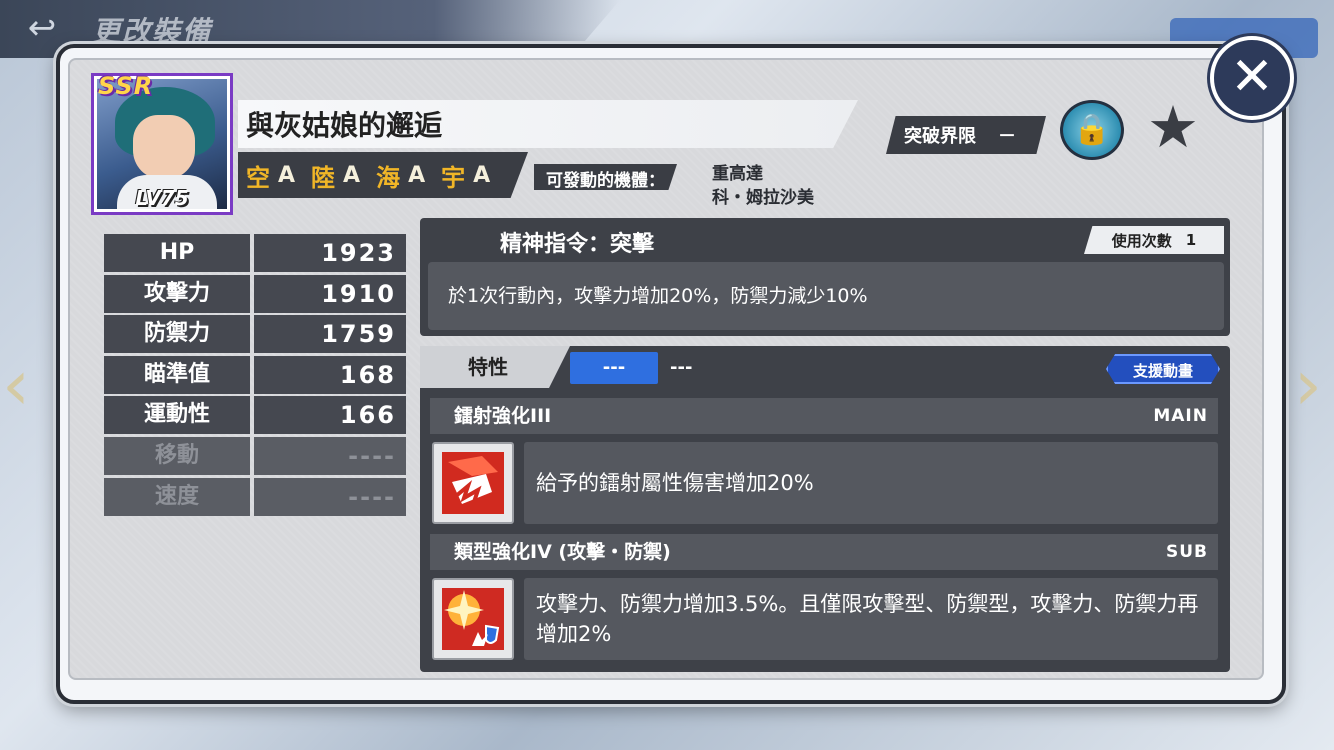 The height and width of the screenshot is (750, 1334). I want to click on spirit-uses-value: 1, so click(1191, 240).